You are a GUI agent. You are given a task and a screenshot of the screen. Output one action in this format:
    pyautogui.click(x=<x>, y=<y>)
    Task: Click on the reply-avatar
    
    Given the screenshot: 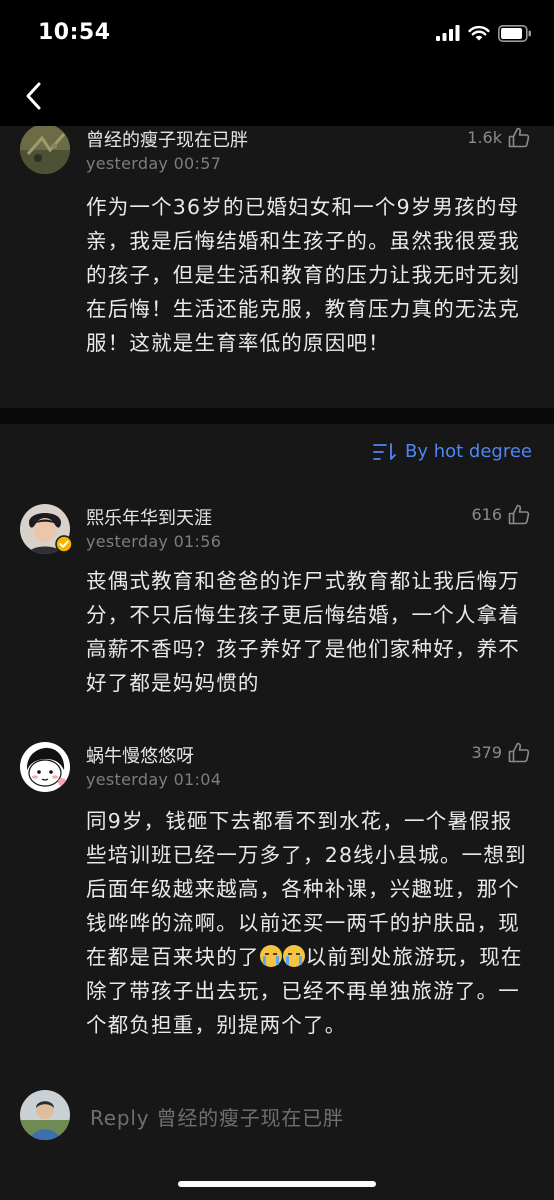 What is the action you would take?
    pyautogui.click(x=45, y=767)
    